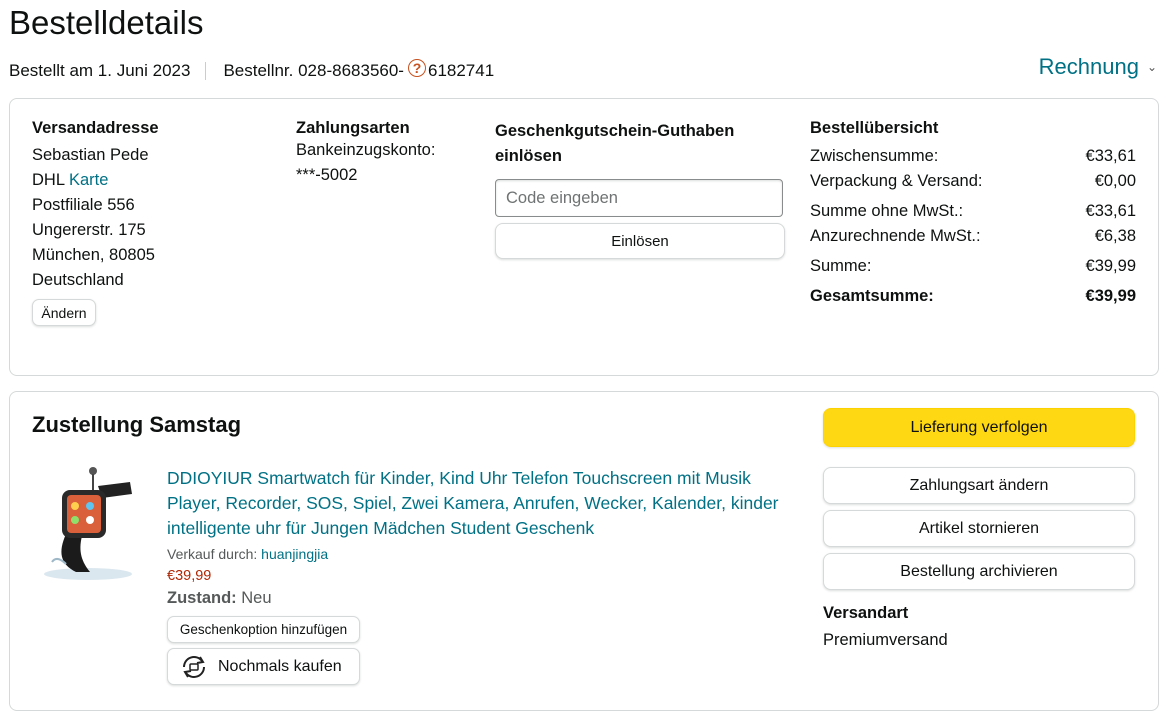 This screenshot has height=711, width=1171. Describe the element at coordinates (887, 211) in the screenshot. I see `summary-label: Summe ohne MwSt.:` at that location.